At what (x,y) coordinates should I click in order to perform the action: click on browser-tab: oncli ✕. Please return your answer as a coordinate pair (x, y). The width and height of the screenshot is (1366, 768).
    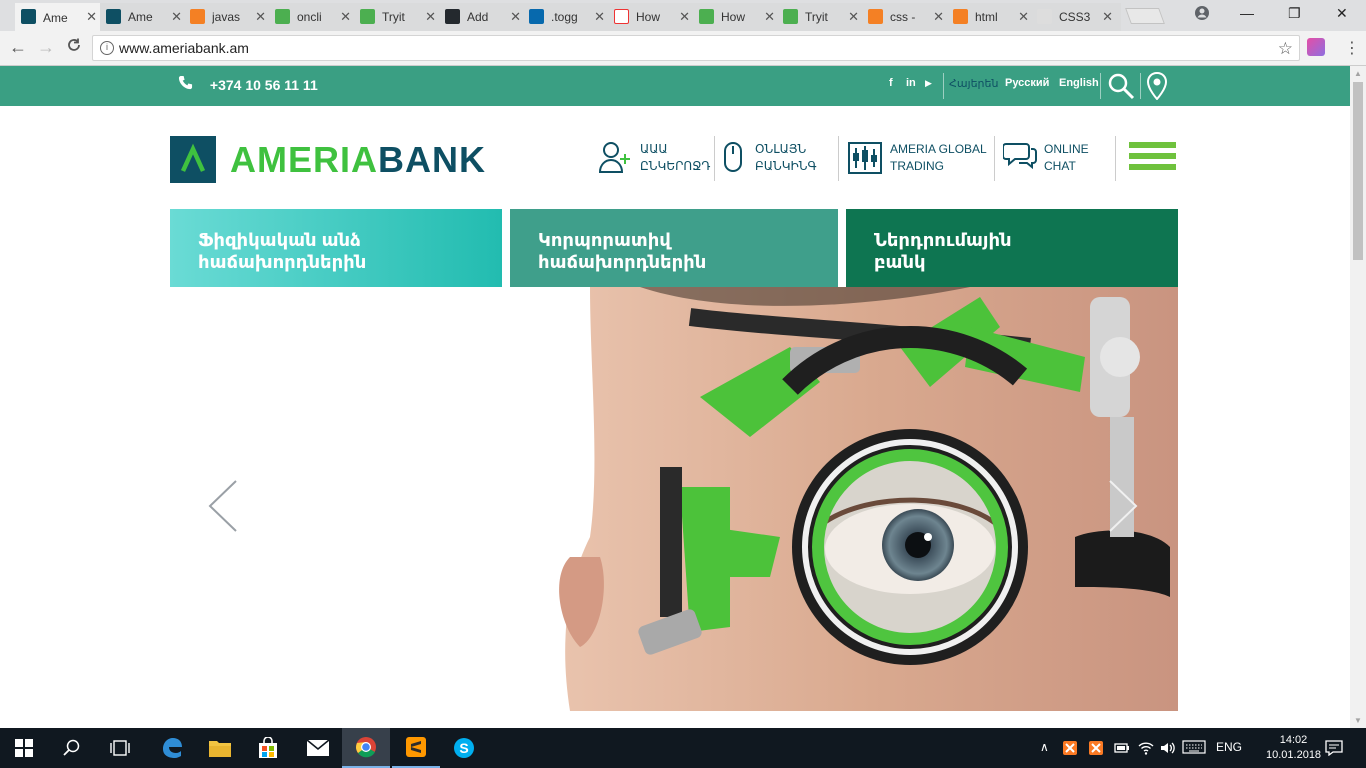
    Looking at the image, I should click on (314, 17).